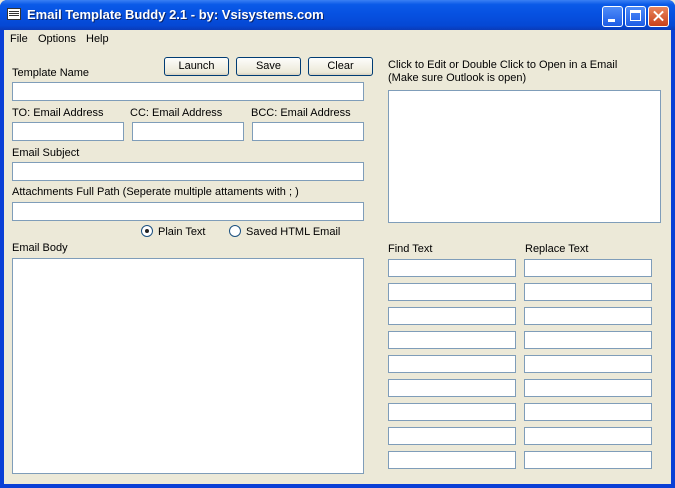  Describe the element at coordinates (410, 249) in the screenshot. I see `find-text-label: Find Text` at that location.